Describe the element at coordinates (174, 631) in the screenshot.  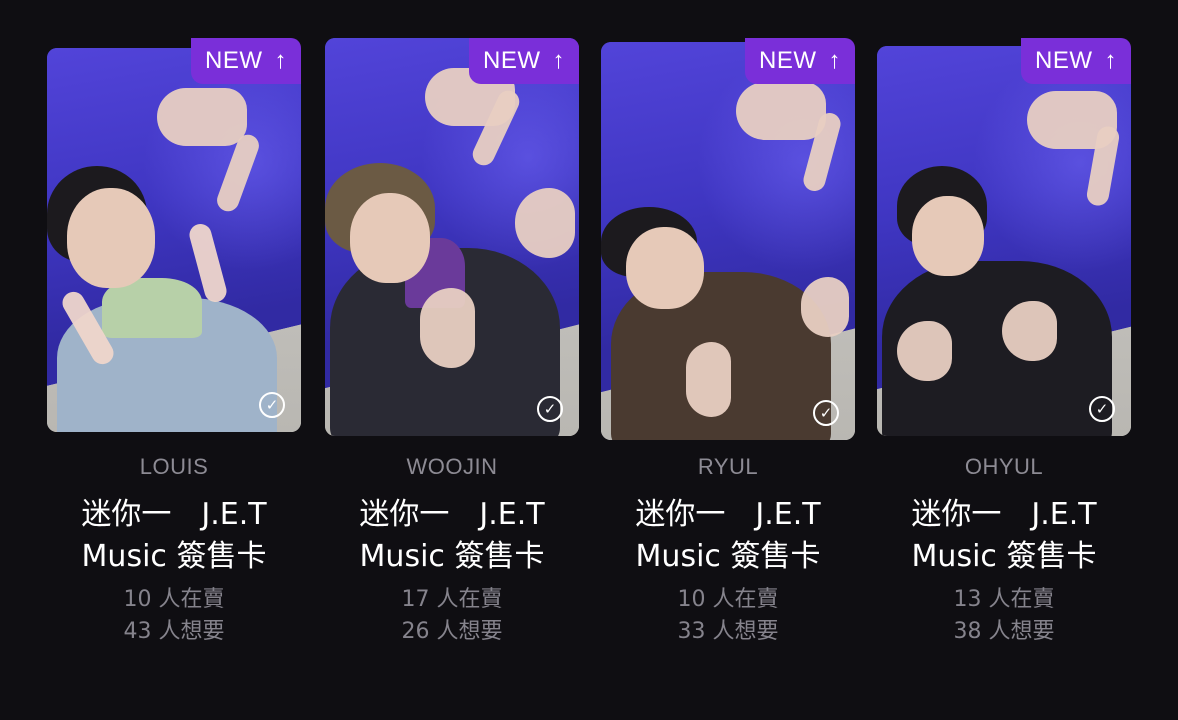
I see `wanting-count: 43 人想要` at that location.